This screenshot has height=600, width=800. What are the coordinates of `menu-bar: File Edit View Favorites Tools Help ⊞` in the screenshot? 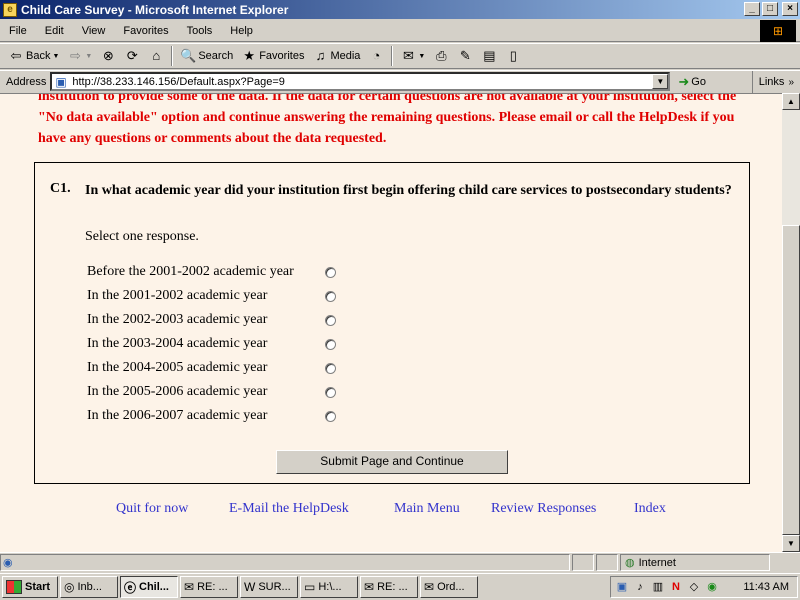 It's located at (400, 31).